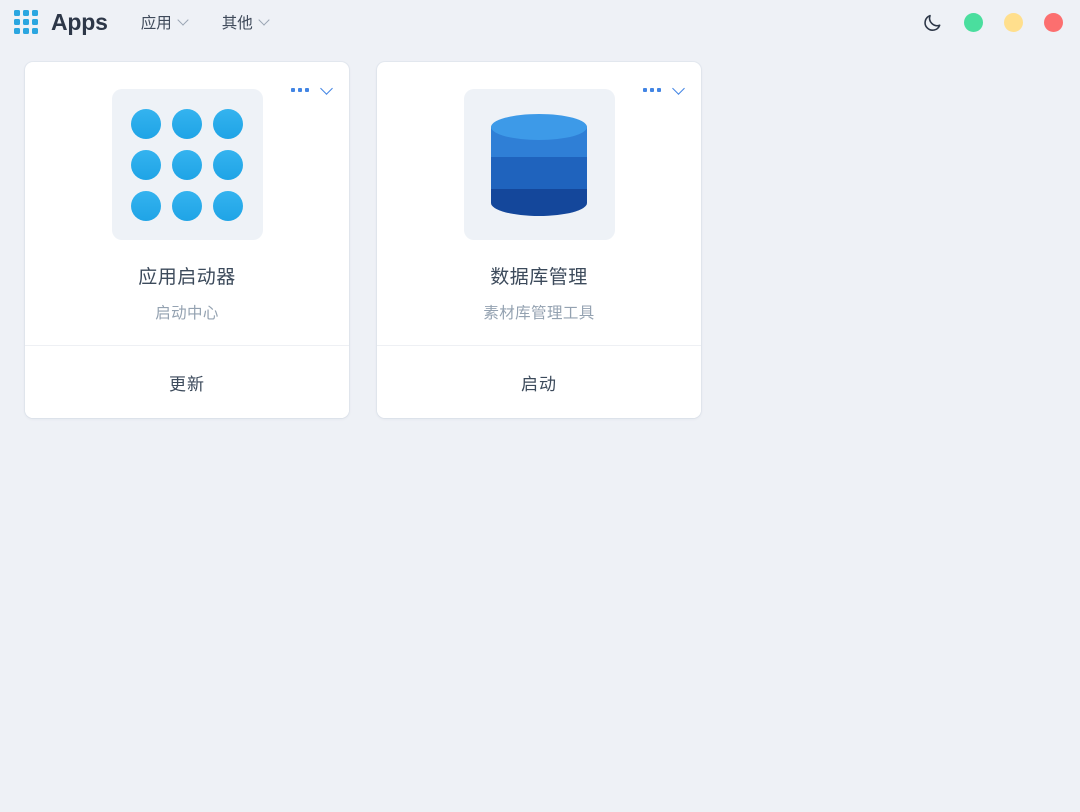 This screenshot has height=812, width=1080. What do you see at coordinates (237, 23) in the screenshot?
I see `nav-item-label: 其他` at bounding box center [237, 23].